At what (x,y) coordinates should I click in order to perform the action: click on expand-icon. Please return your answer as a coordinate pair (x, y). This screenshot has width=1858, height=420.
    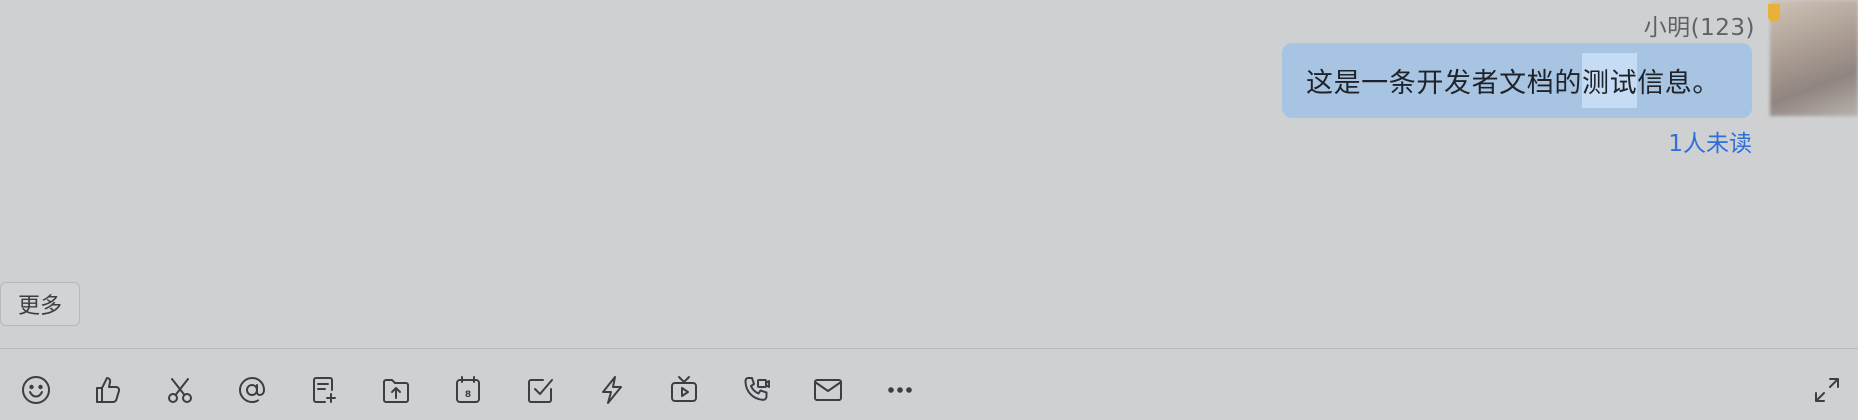
    Looking at the image, I should click on (1827, 390).